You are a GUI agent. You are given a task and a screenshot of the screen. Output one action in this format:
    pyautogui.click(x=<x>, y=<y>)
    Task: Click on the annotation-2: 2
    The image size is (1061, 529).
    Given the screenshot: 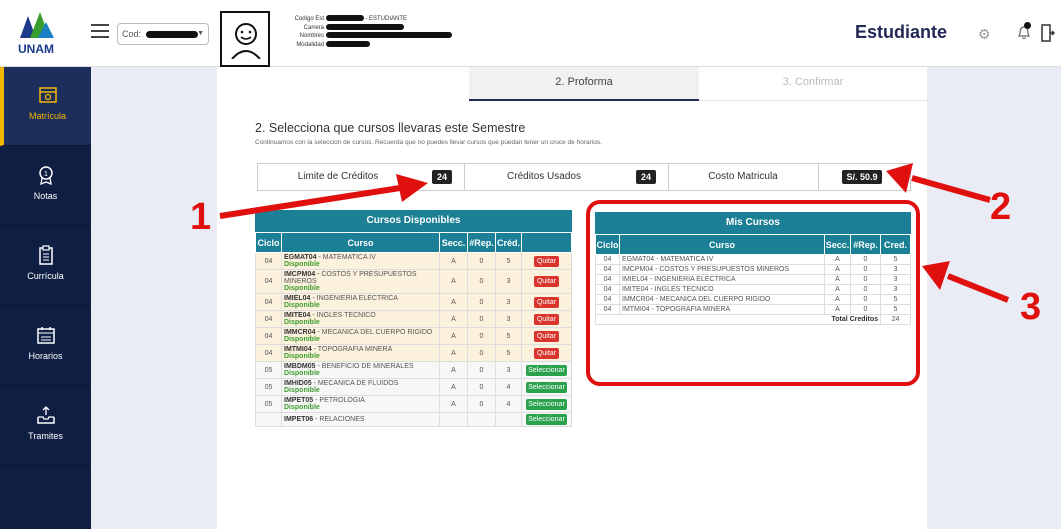 What is the action you would take?
    pyautogui.click(x=1001, y=207)
    